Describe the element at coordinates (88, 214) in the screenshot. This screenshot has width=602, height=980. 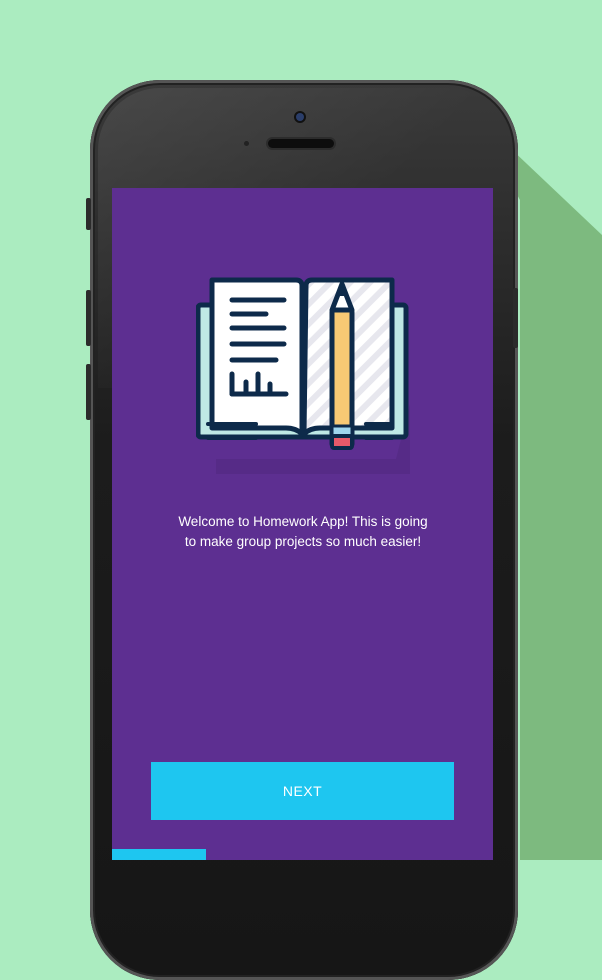
I see `phone-mute-switch` at that location.